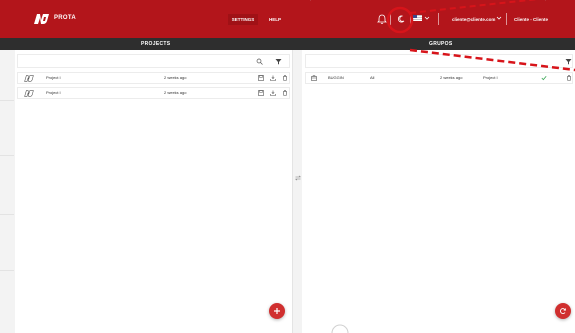 The image size is (575, 333). Describe the element at coordinates (65, 18) in the screenshot. I see `brand-name: PROTA` at that location.